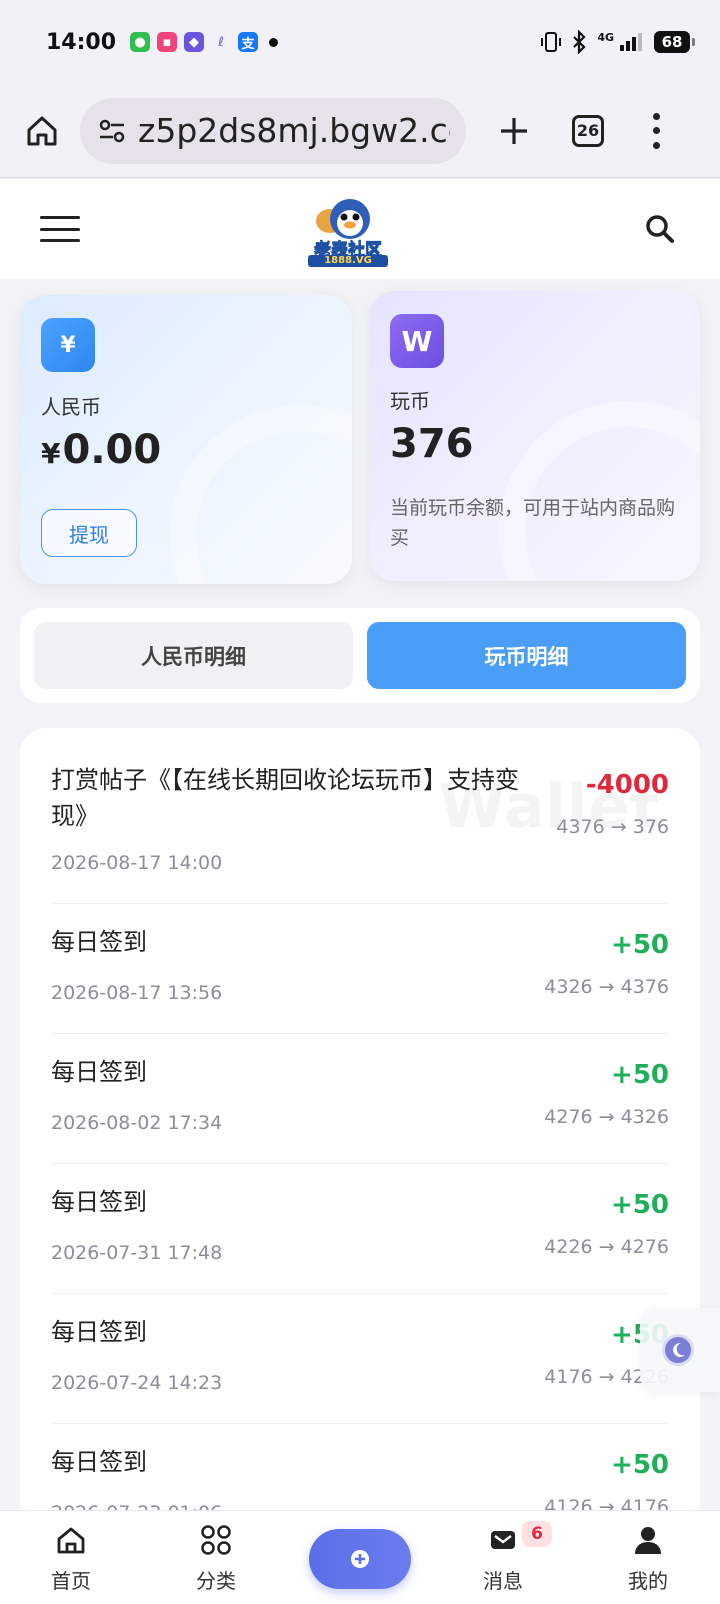  I want to click on transaction-balance-change: 4376 → 376, so click(612, 827).